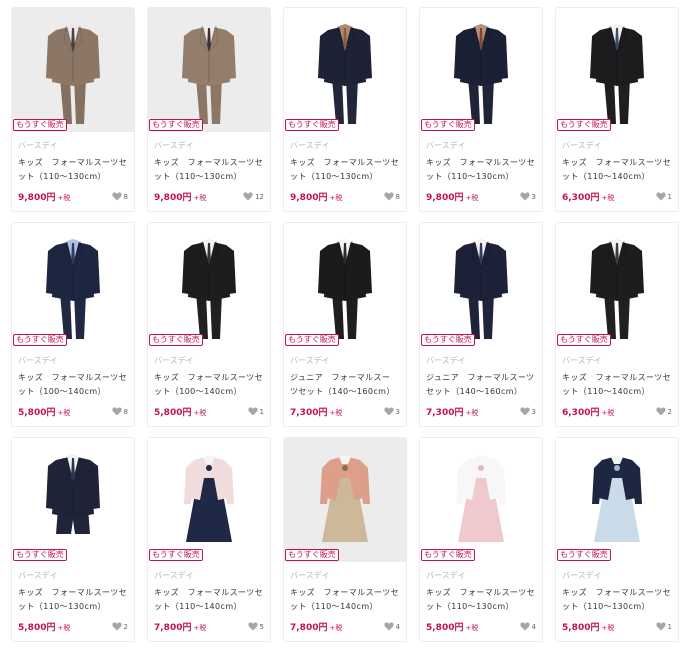  I want to click on favorite-button: 5, so click(255, 626).